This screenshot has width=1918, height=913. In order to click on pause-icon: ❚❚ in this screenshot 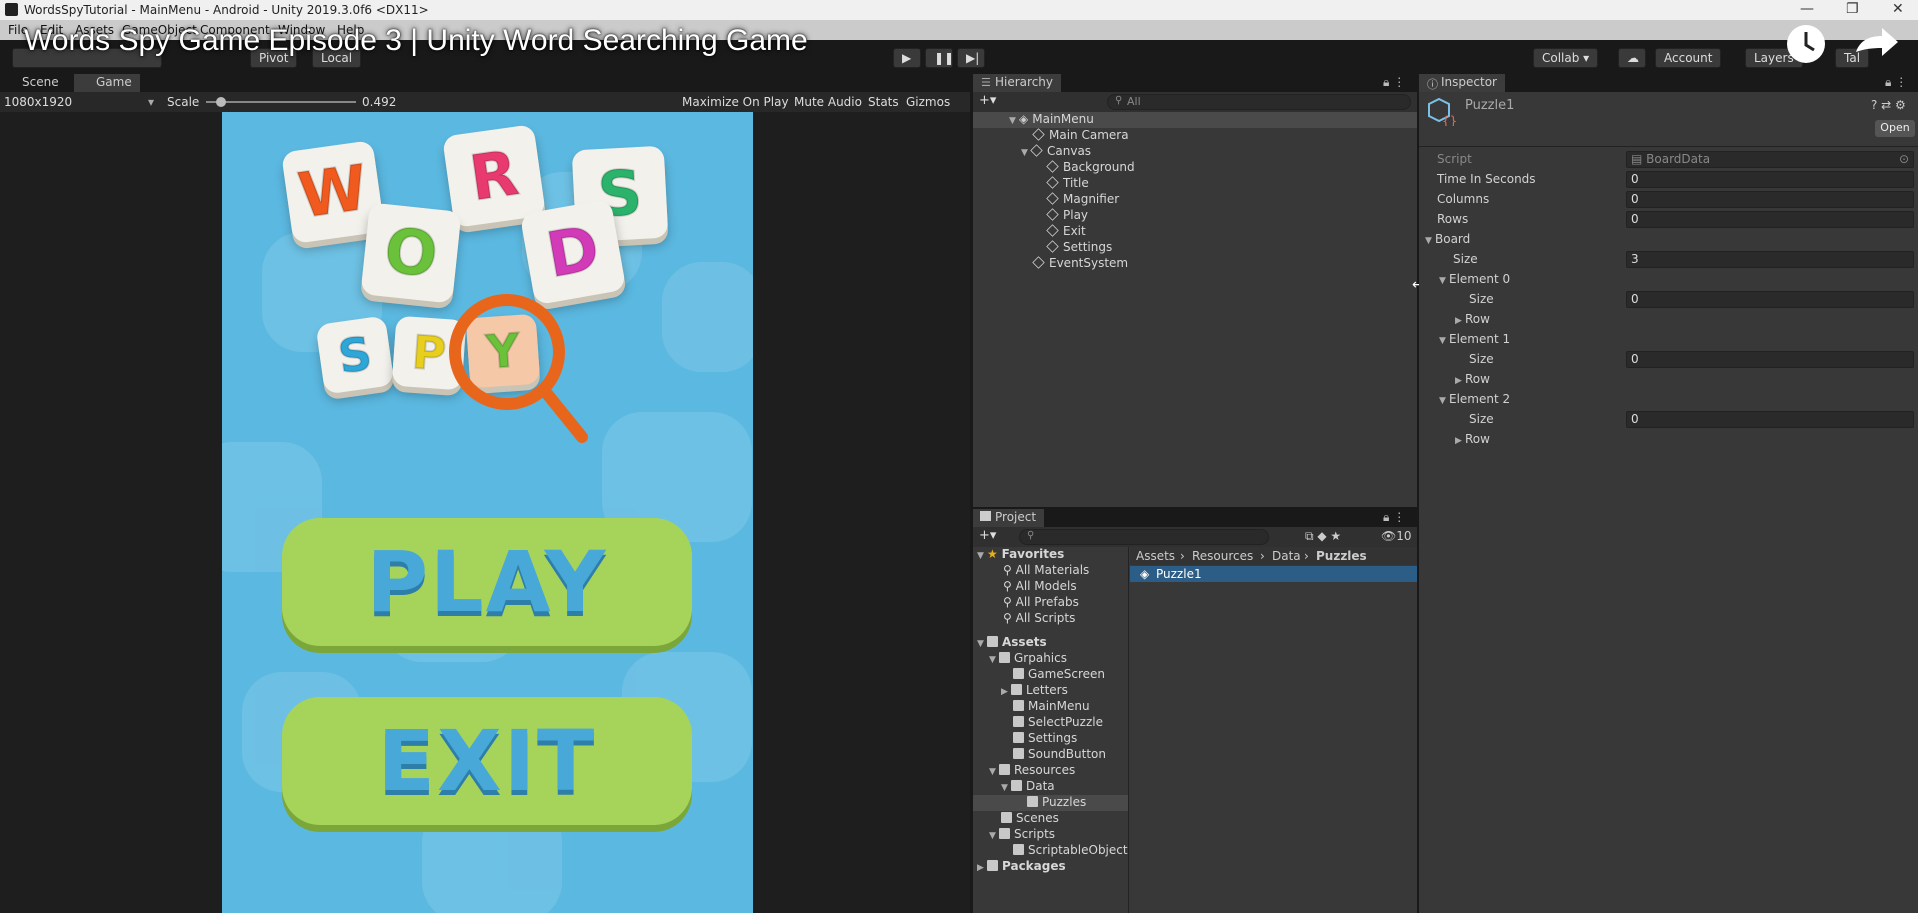, I will do `click(939, 58)`.